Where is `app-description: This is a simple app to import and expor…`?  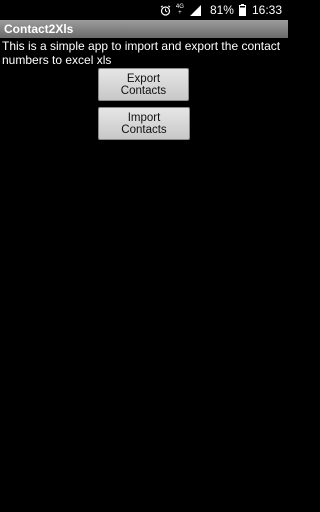
app-description: This is a simple app to import and expor… is located at coordinates (141, 53).